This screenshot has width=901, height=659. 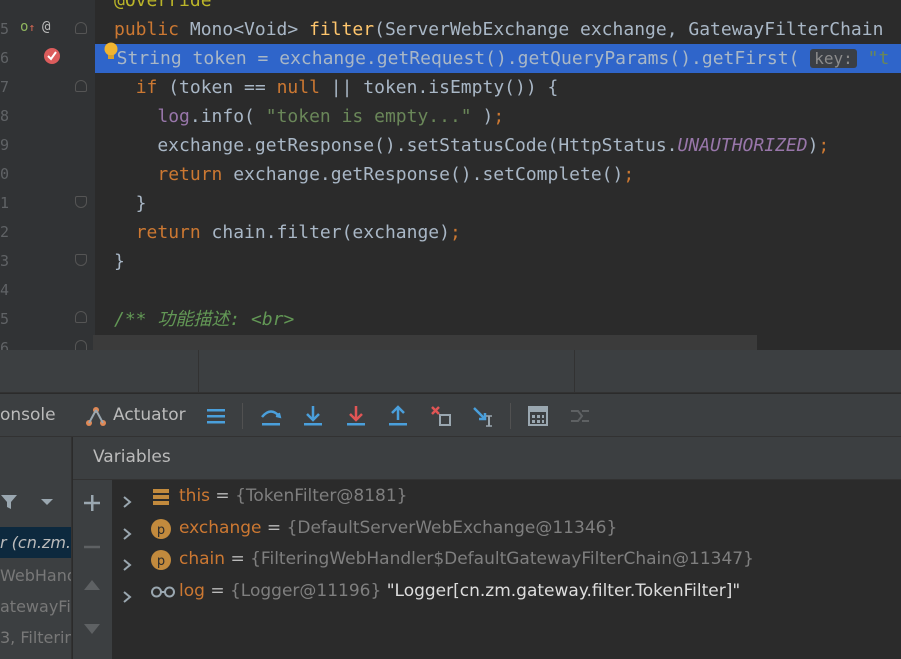 I want to click on frame-row-selected: r (cn.zm.g, so click(x=35, y=542).